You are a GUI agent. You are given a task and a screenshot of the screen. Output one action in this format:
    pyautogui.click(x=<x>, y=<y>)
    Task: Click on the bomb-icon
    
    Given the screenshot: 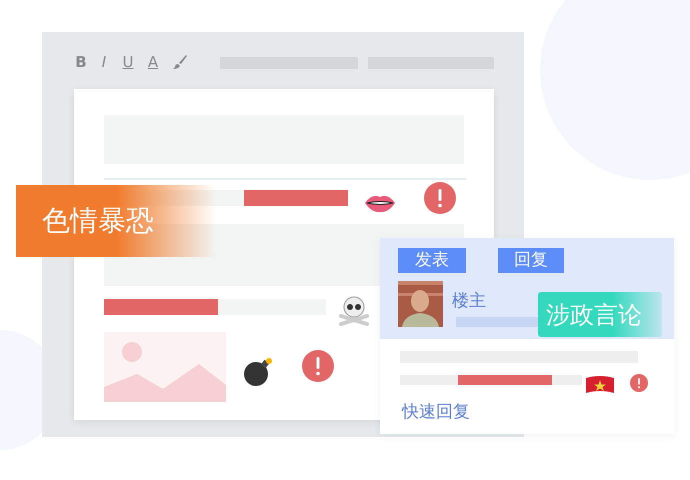 What is the action you would take?
    pyautogui.click(x=258, y=371)
    